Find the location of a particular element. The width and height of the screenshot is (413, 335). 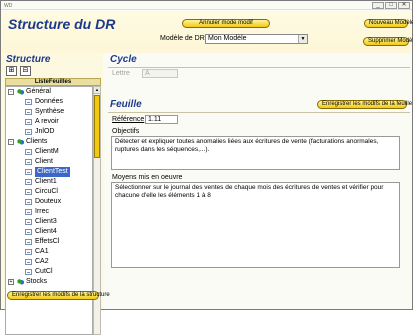

tree-item: Données is located at coordinates (49, 102).